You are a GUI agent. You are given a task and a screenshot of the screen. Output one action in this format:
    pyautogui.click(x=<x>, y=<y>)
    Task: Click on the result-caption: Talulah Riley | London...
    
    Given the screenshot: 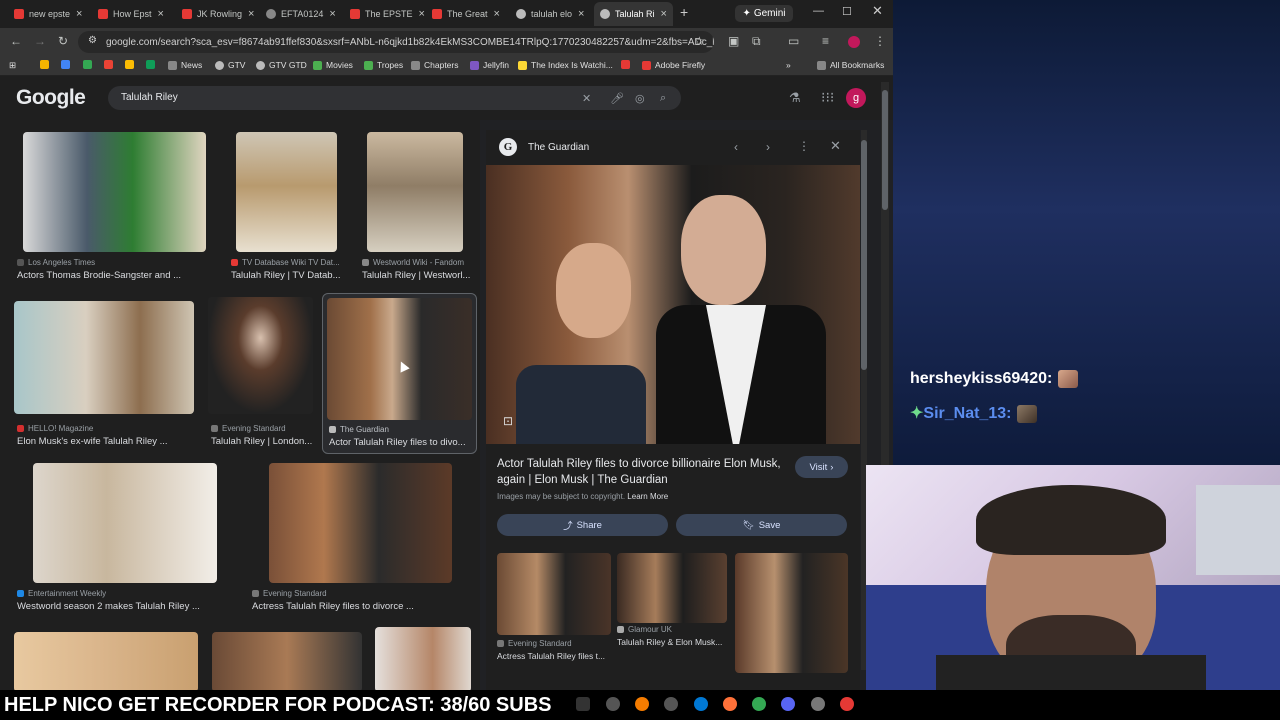 What is the action you would take?
    pyautogui.click(x=263, y=441)
    